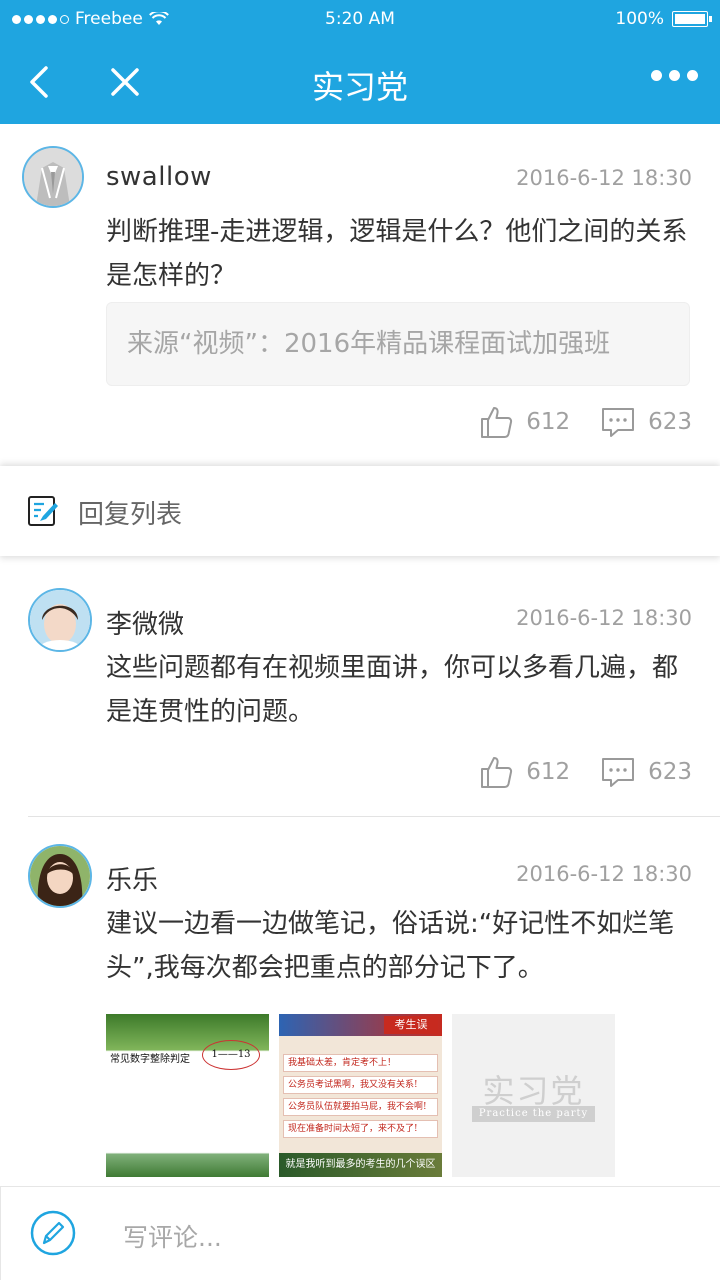 The image size is (720, 1280). What do you see at coordinates (130, 515) in the screenshot?
I see `reply-list-label: 回复列表` at bounding box center [130, 515].